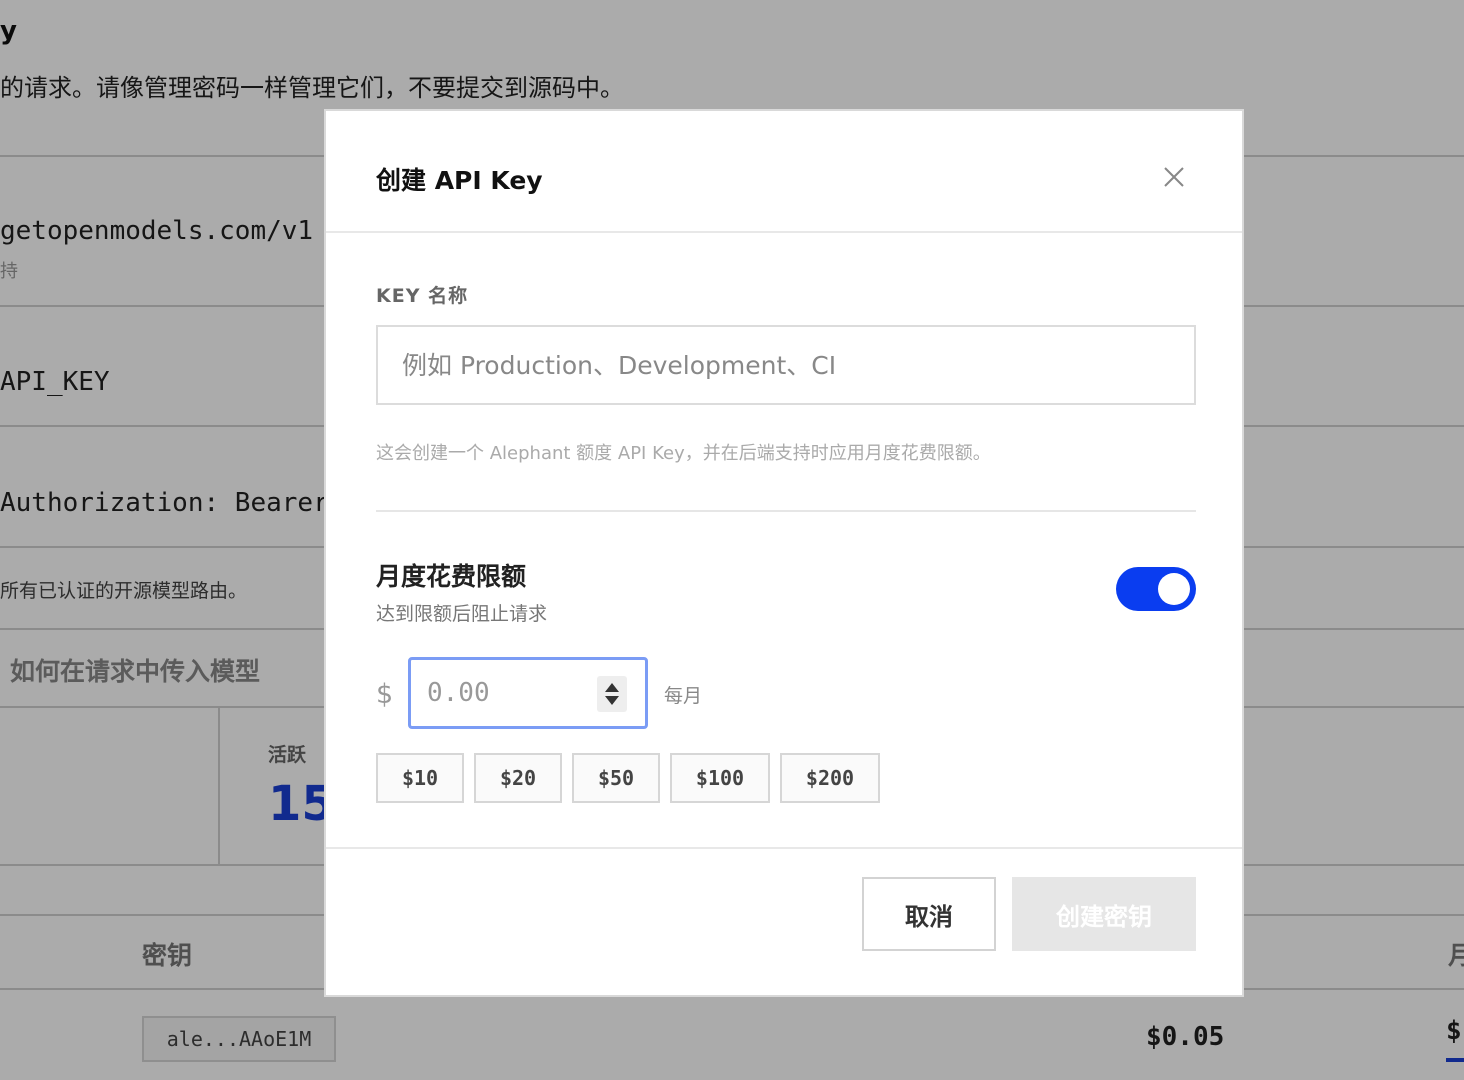  Describe the element at coordinates (720, 778) in the screenshot. I see `preset-button-100: $100` at that location.